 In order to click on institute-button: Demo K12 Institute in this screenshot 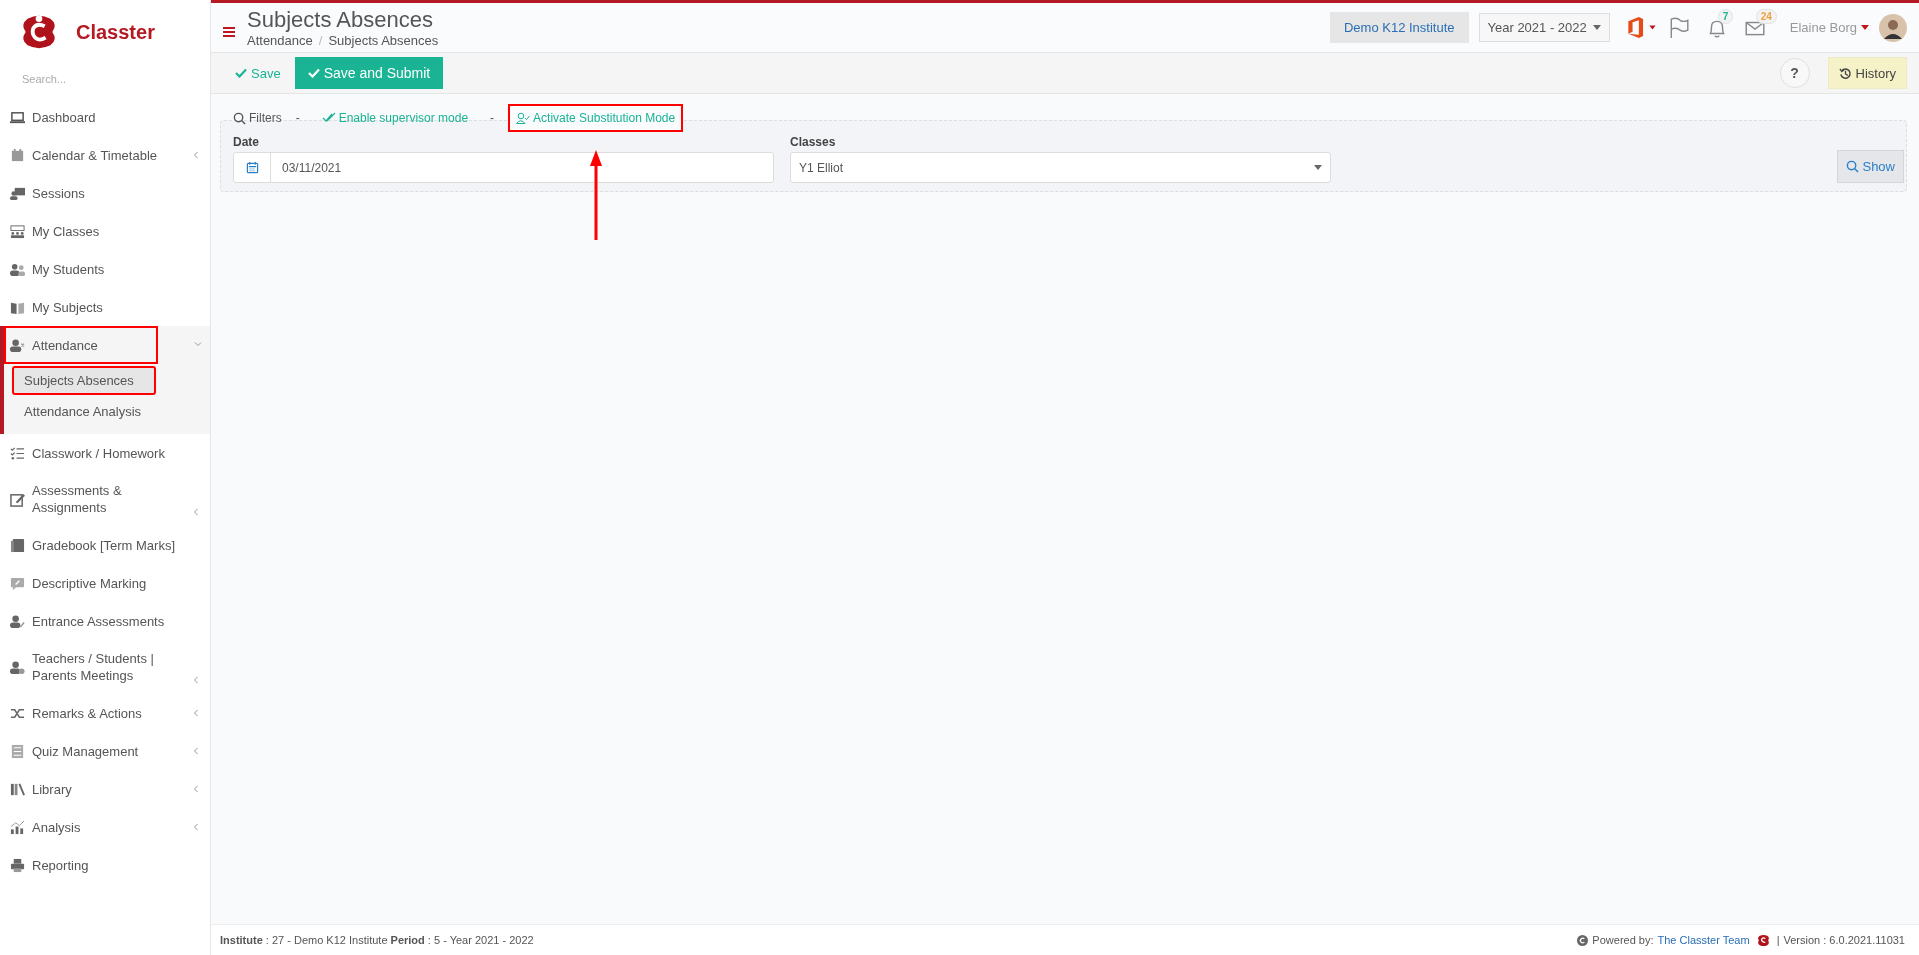, I will do `click(1399, 27)`.